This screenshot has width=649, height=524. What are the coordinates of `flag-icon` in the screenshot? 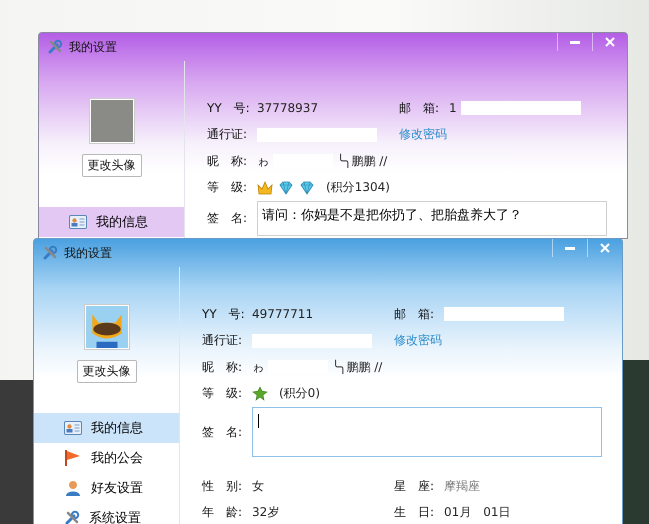 It's located at (73, 458).